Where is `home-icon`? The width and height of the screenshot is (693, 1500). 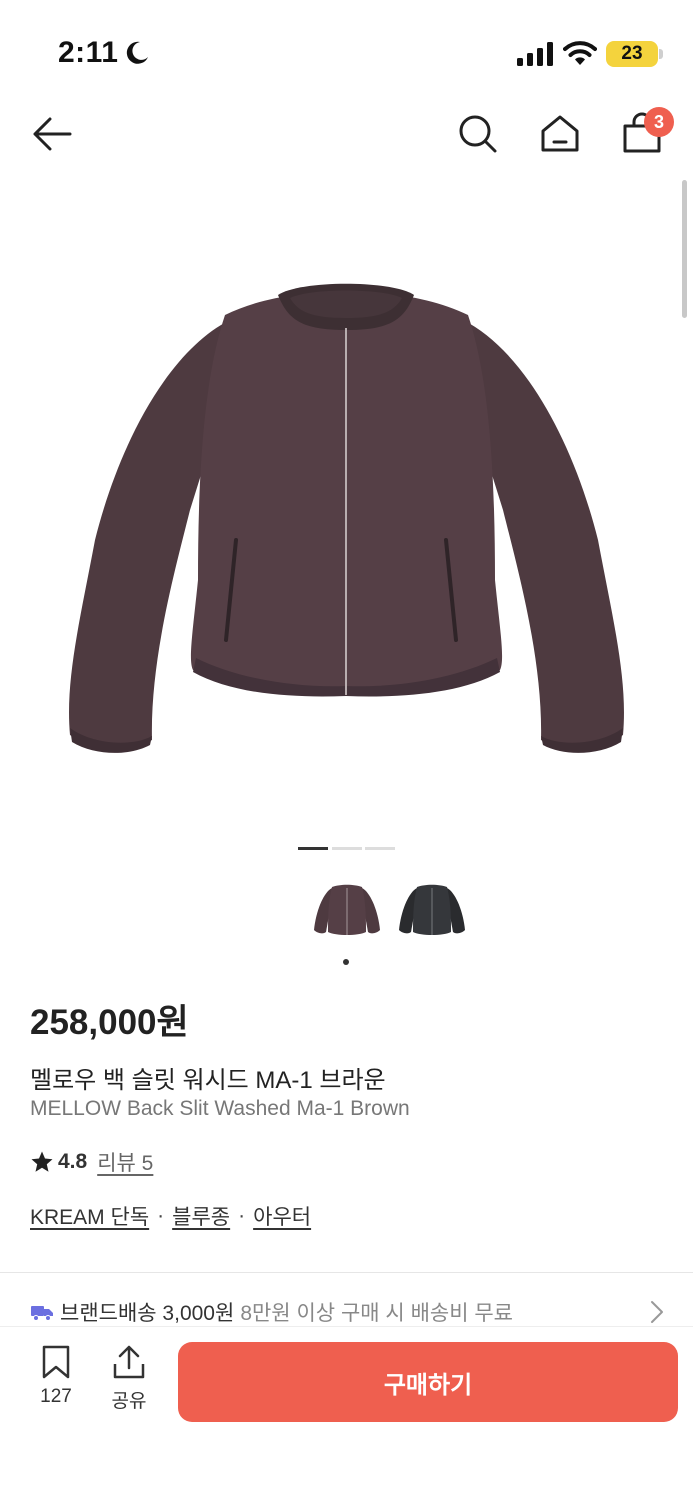 home-icon is located at coordinates (560, 134).